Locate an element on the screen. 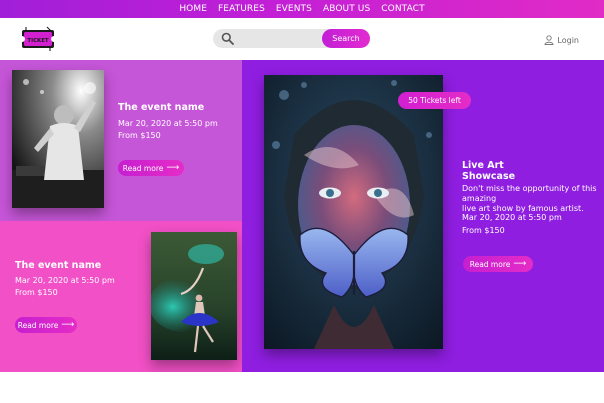 The height and width of the screenshot is (403, 604). search-icon is located at coordinates (227, 38).